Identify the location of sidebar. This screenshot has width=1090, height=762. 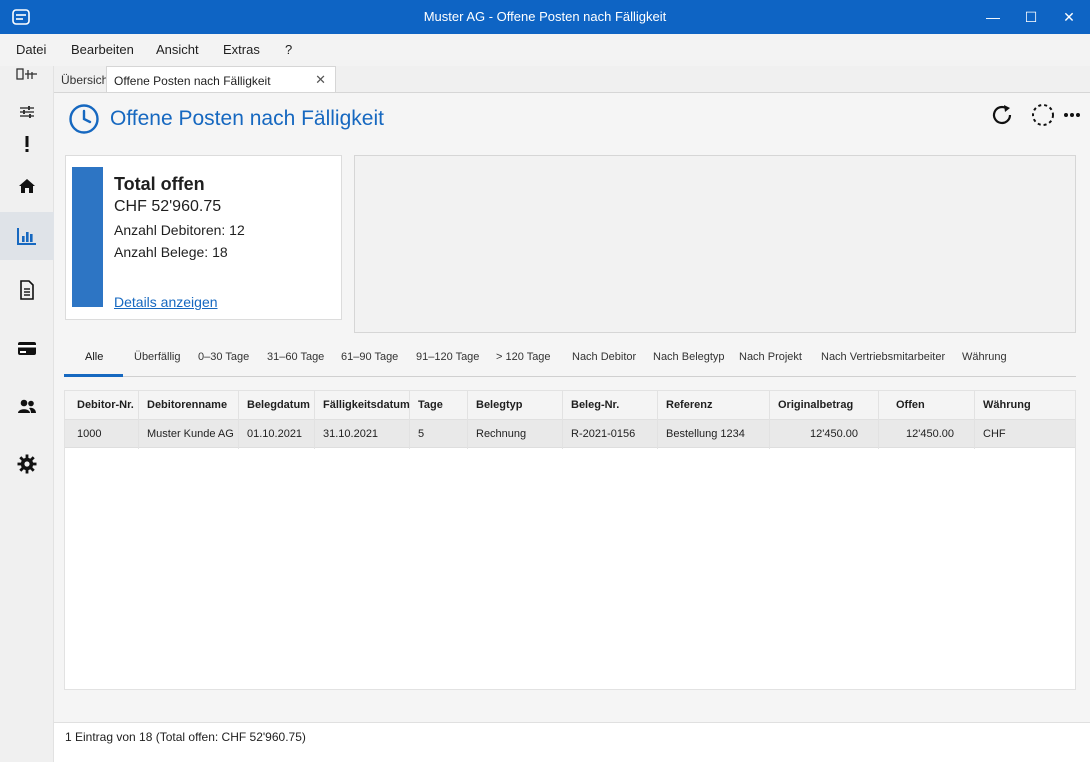
(27, 414).